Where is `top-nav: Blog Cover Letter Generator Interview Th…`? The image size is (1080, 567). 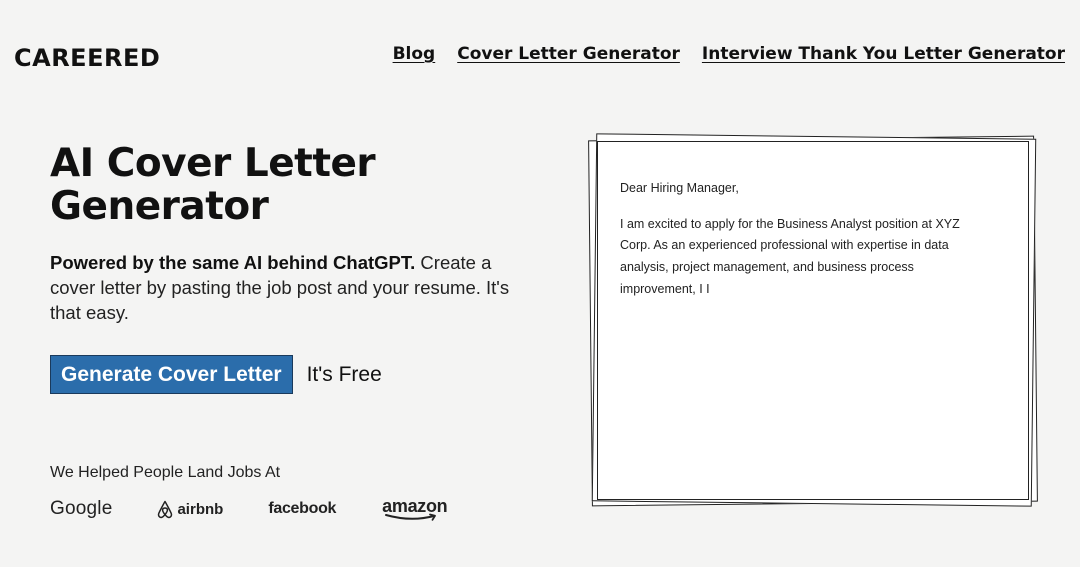 top-nav: Blog Cover Letter Generator Interview Th… is located at coordinates (729, 54).